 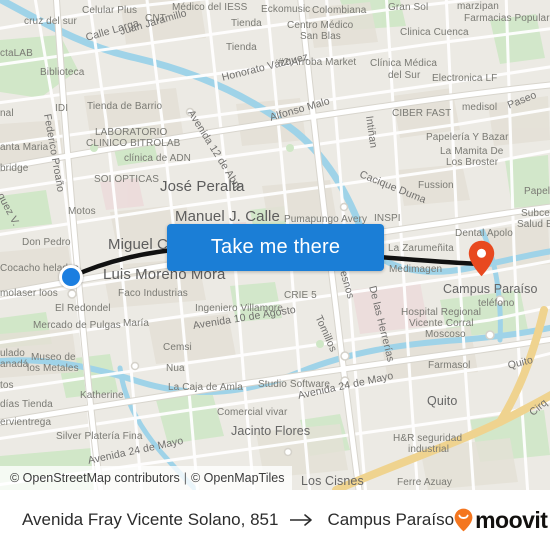 What do you see at coordinates (391, 519) in the screenshot?
I see `route-destination-label: Campus Paraíso` at bounding box center [391, 519].